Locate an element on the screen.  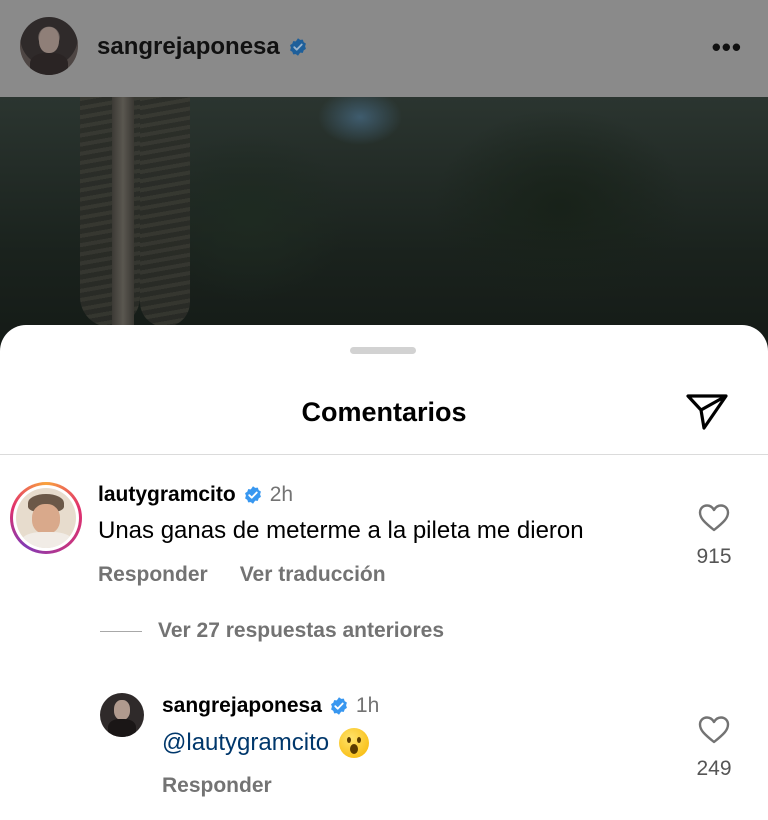
palm-trunk is located at coordinates (123, 227).